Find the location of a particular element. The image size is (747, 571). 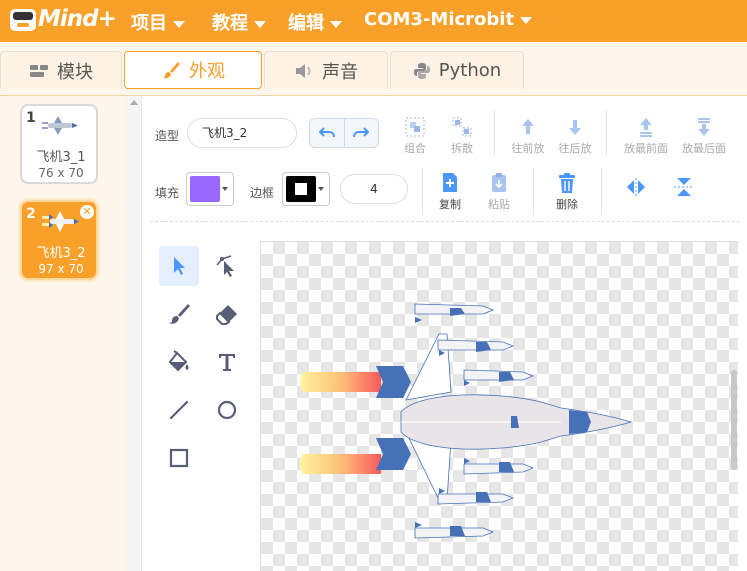

menu-edit: 编辑 is located at coordinates (315, 22).